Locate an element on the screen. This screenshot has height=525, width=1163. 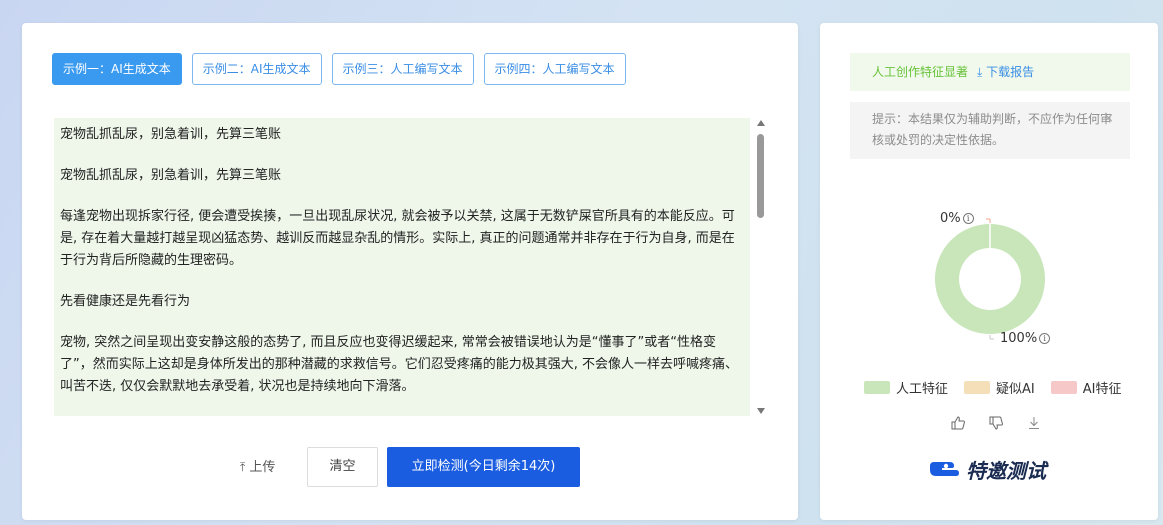
brand-hand-icon is located at coordinates (944, 468).